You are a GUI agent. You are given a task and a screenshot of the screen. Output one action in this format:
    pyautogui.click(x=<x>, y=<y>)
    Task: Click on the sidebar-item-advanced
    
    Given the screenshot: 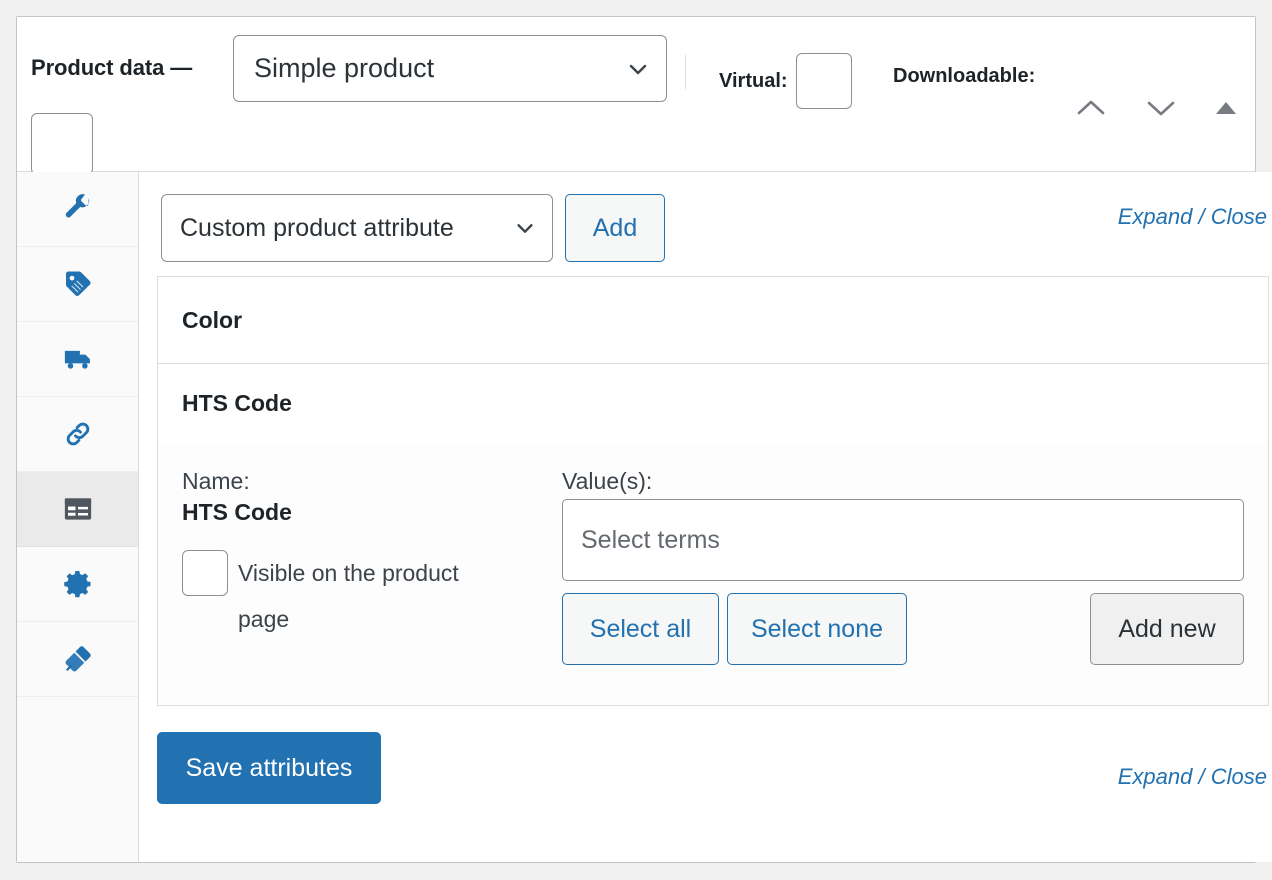 What is the action you would take?
    pyautogui.click(x=77, y=584)
    